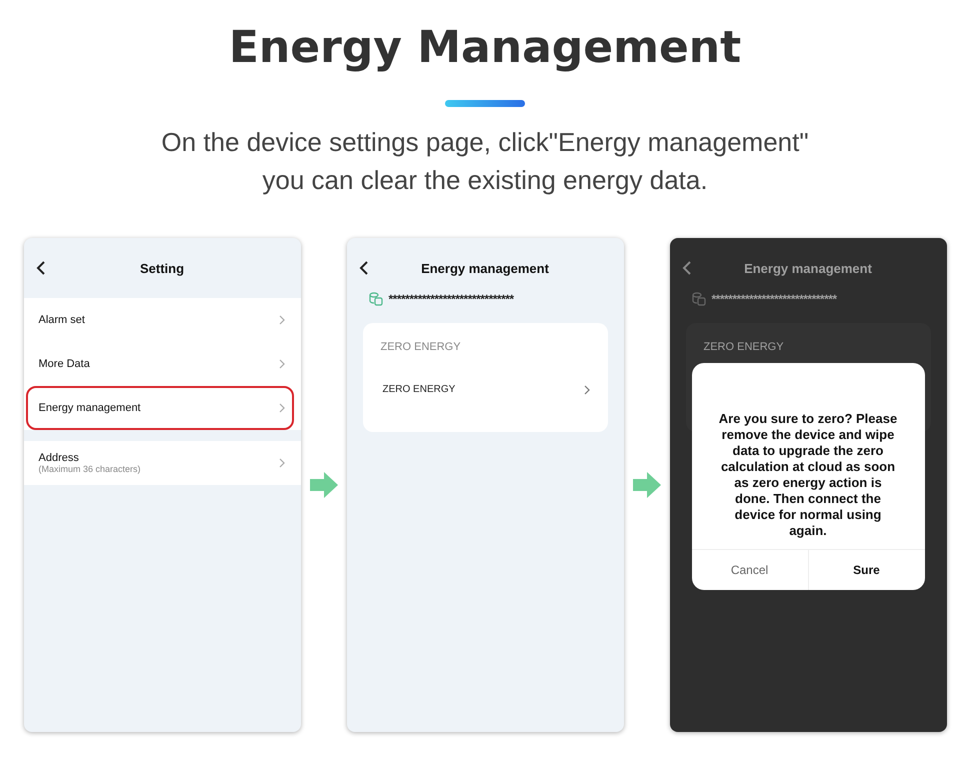  I want to click on zero-energy-row: ZERO ENERGY, so click(485, 389).